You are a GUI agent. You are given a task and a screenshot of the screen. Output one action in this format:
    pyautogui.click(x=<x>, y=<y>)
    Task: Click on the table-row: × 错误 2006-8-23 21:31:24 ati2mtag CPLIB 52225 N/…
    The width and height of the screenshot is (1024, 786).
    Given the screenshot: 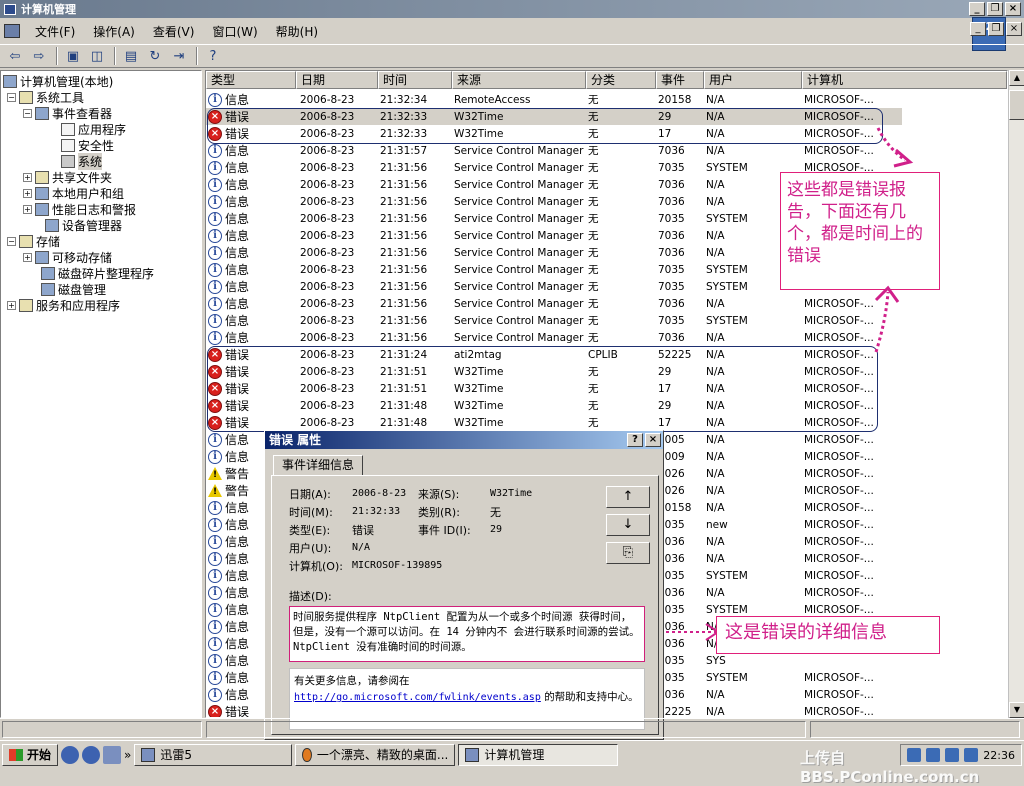 What is the action you would take?
    pyautogui.click(x=554, y=354)
    